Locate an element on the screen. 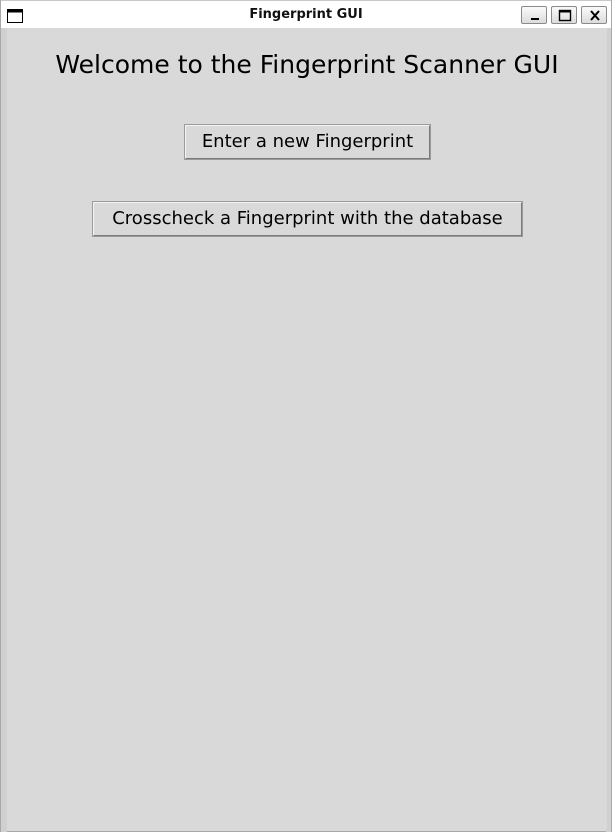 This screenshot has width=612, height=832. maximize-icon is located at coordinates (565, 15).